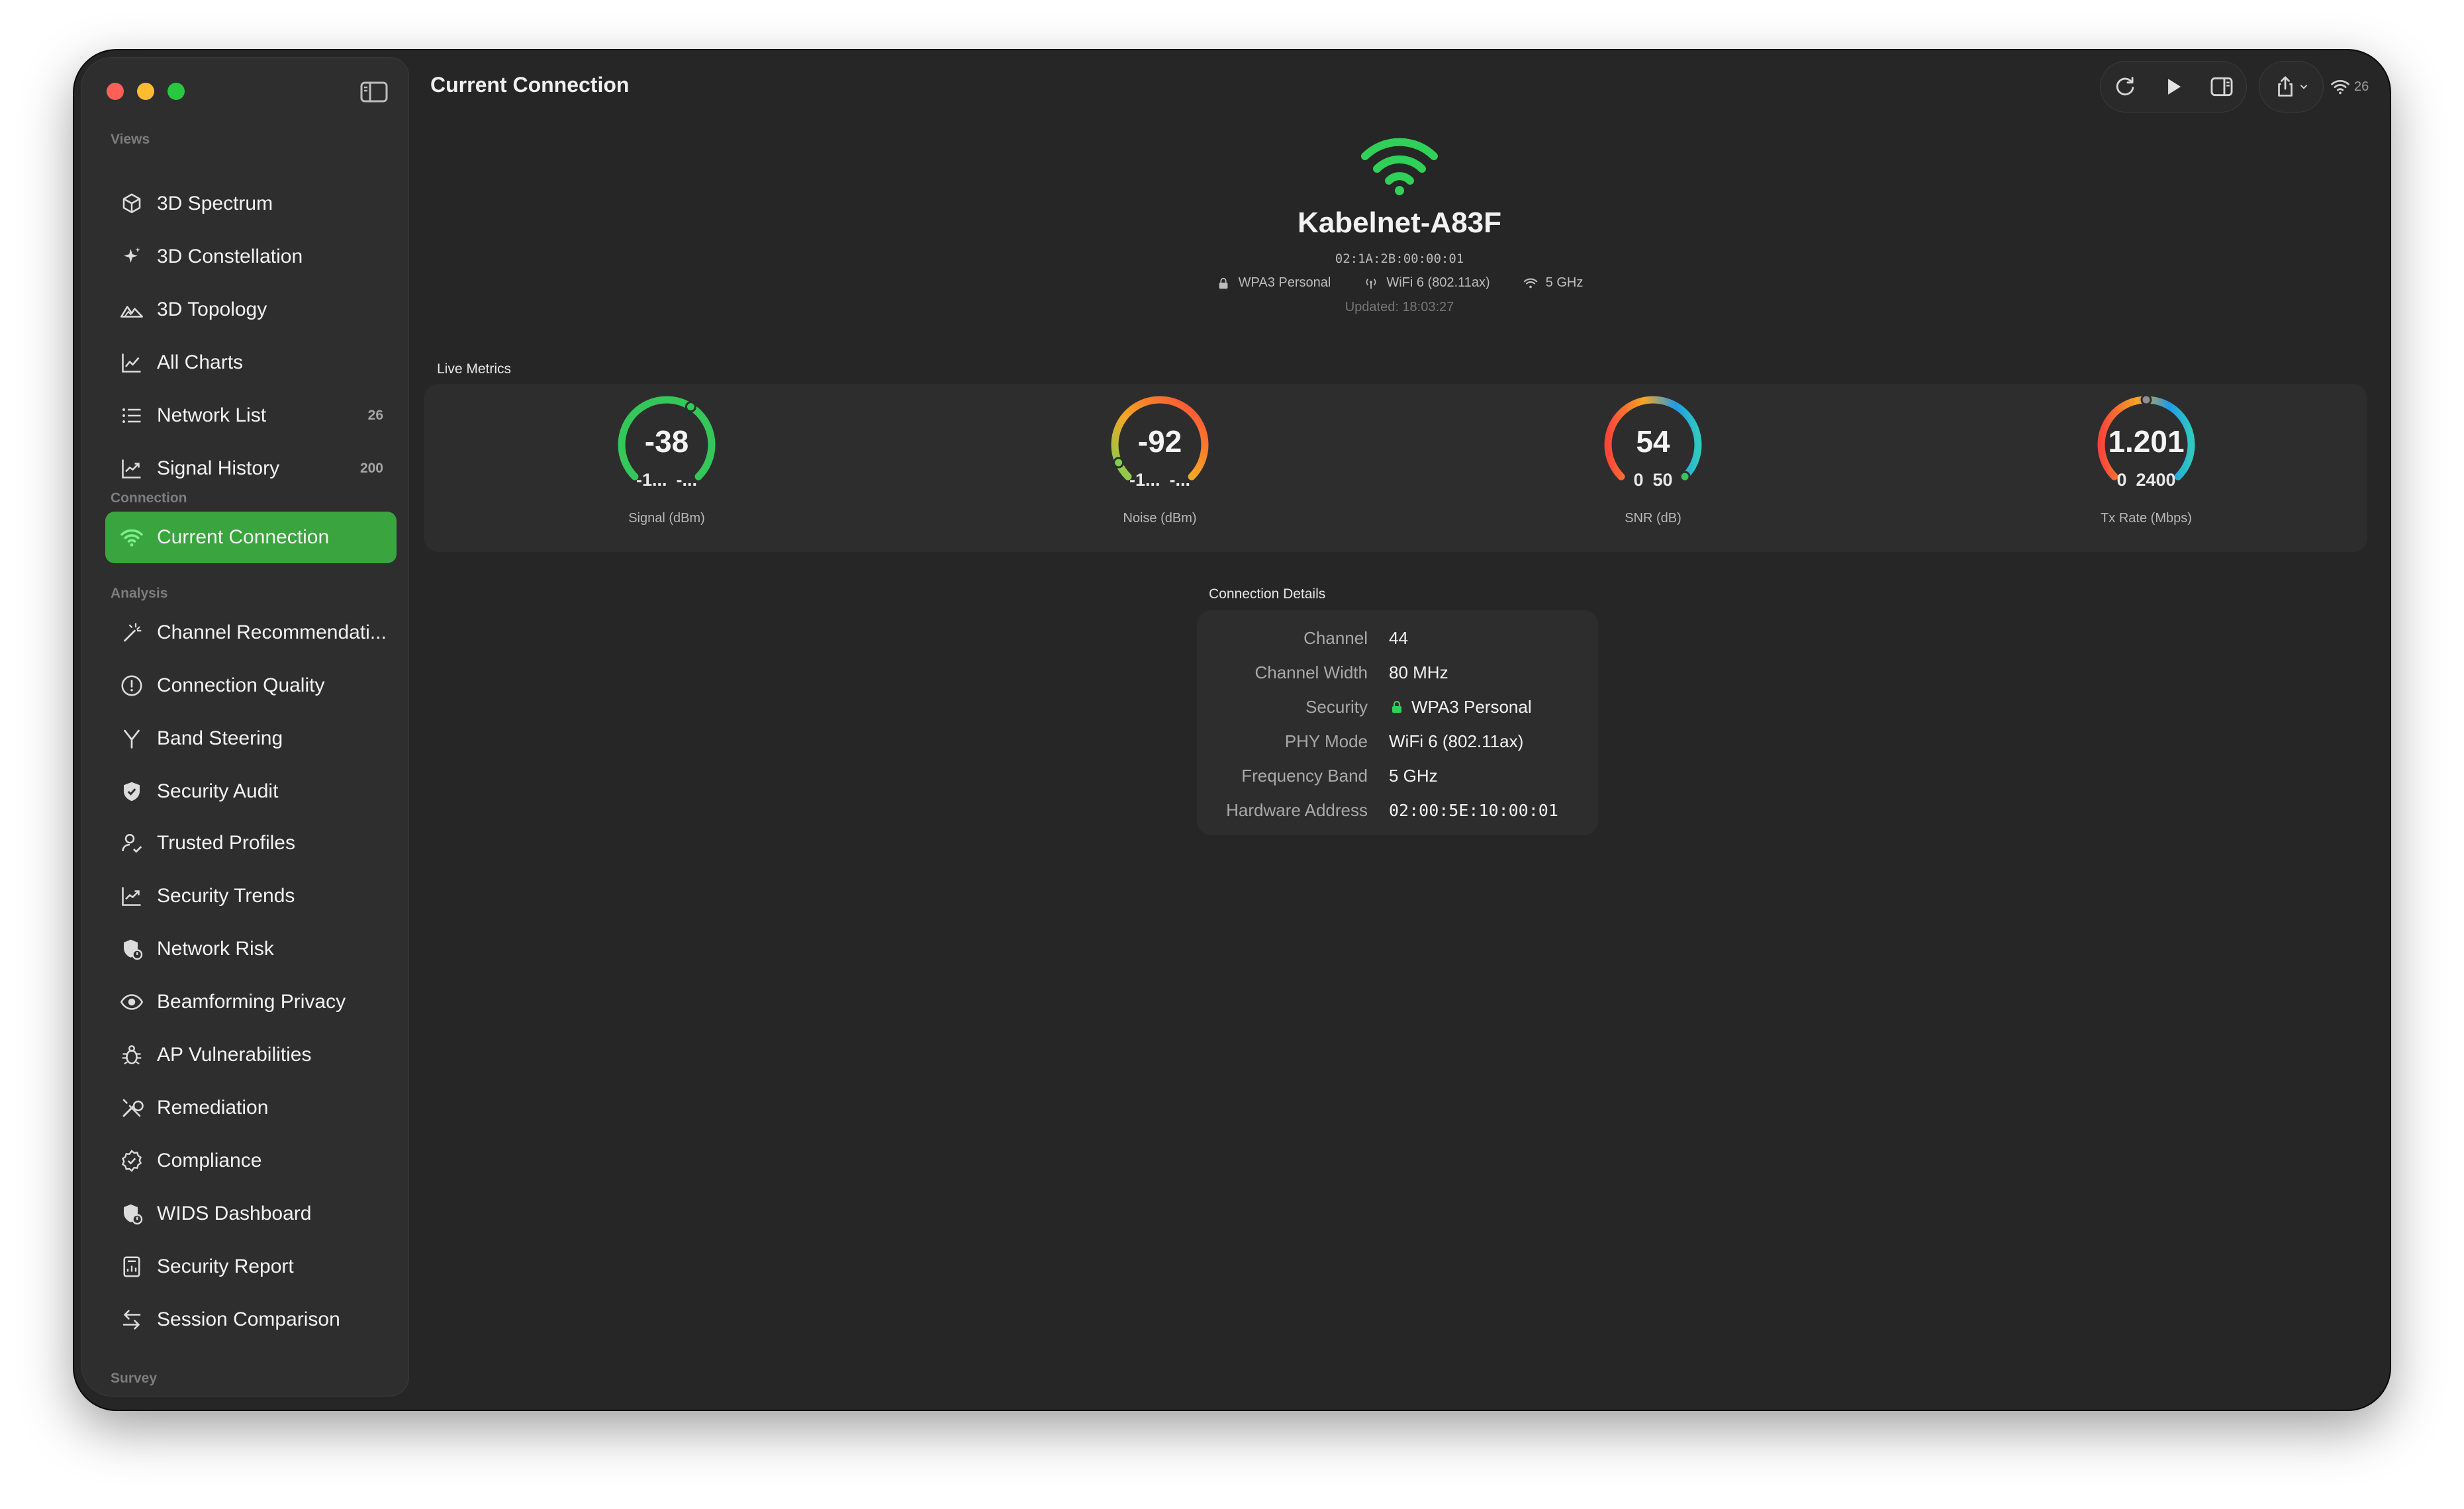 The width and height of the screenshot is (2464, 1509). Describe the element at coordinates (666, 441) in the screenshot. I see `gauge-value: -38` at that location.